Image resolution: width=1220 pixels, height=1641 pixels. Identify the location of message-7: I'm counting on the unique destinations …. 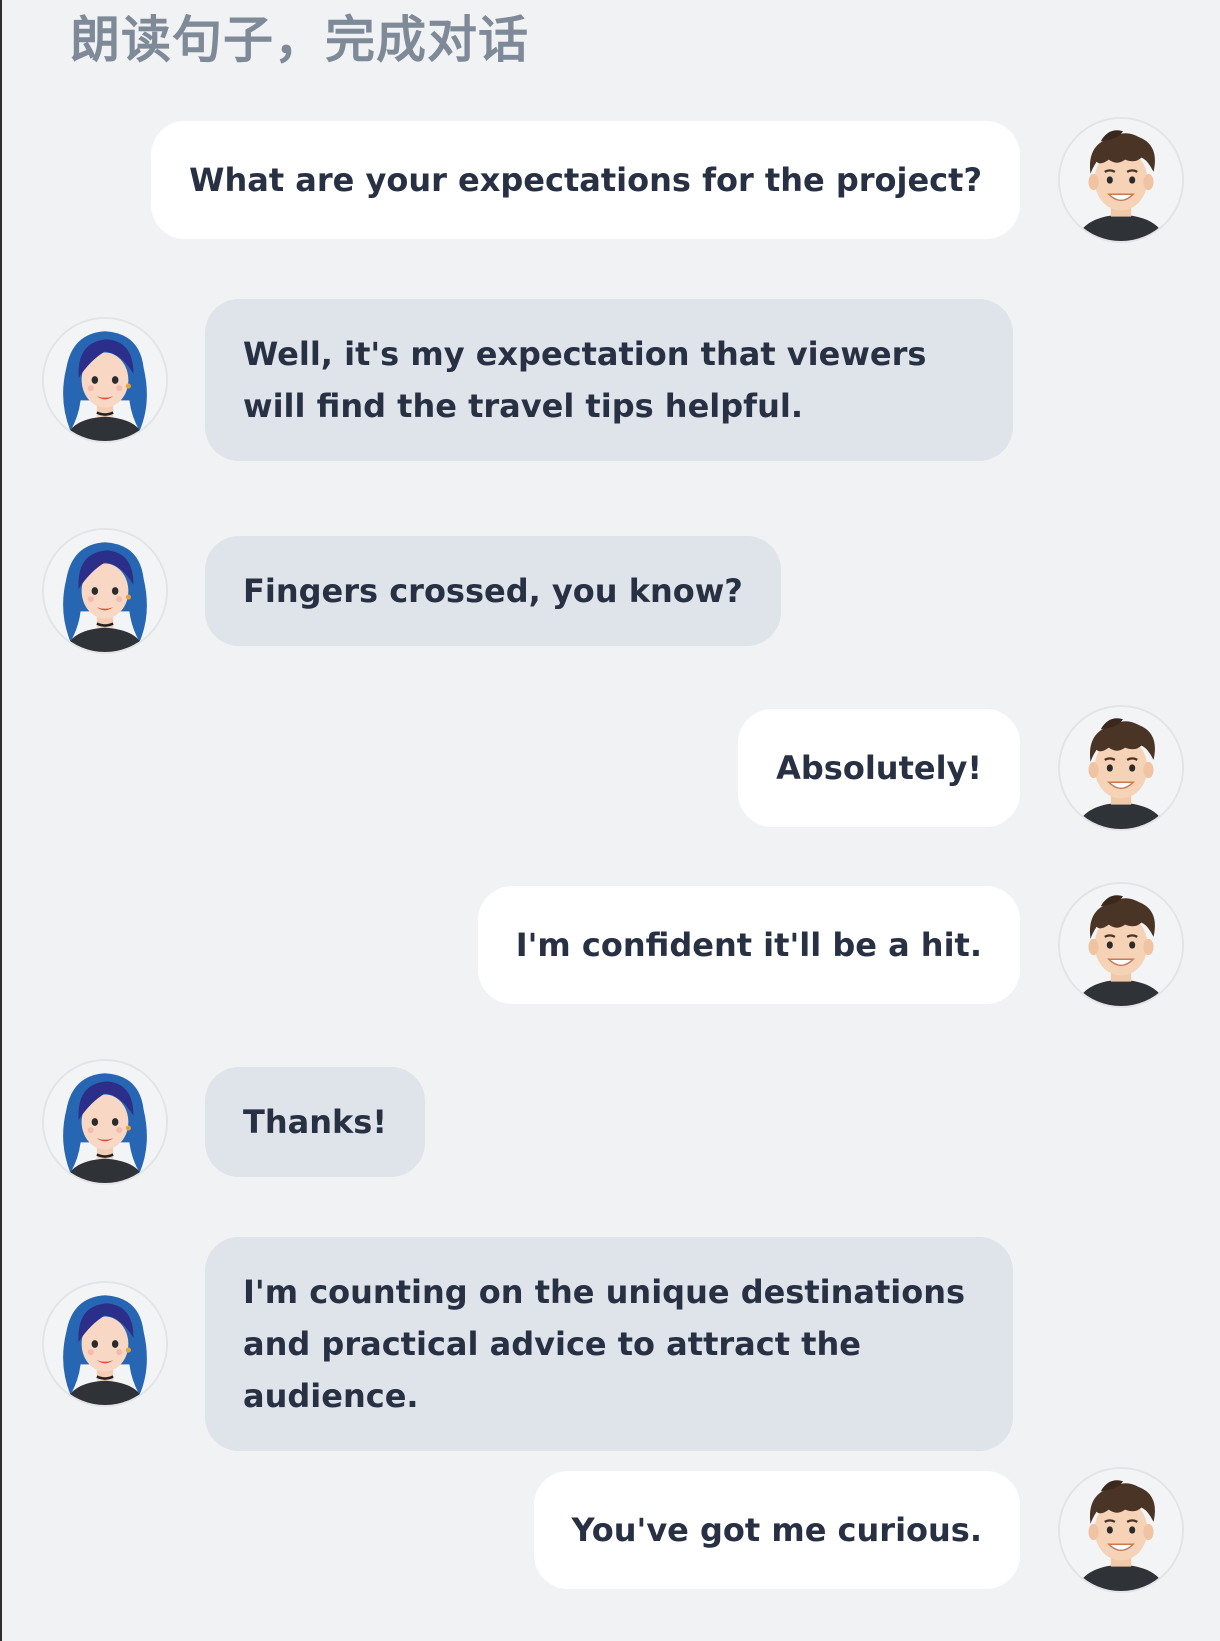
(527, 1344).